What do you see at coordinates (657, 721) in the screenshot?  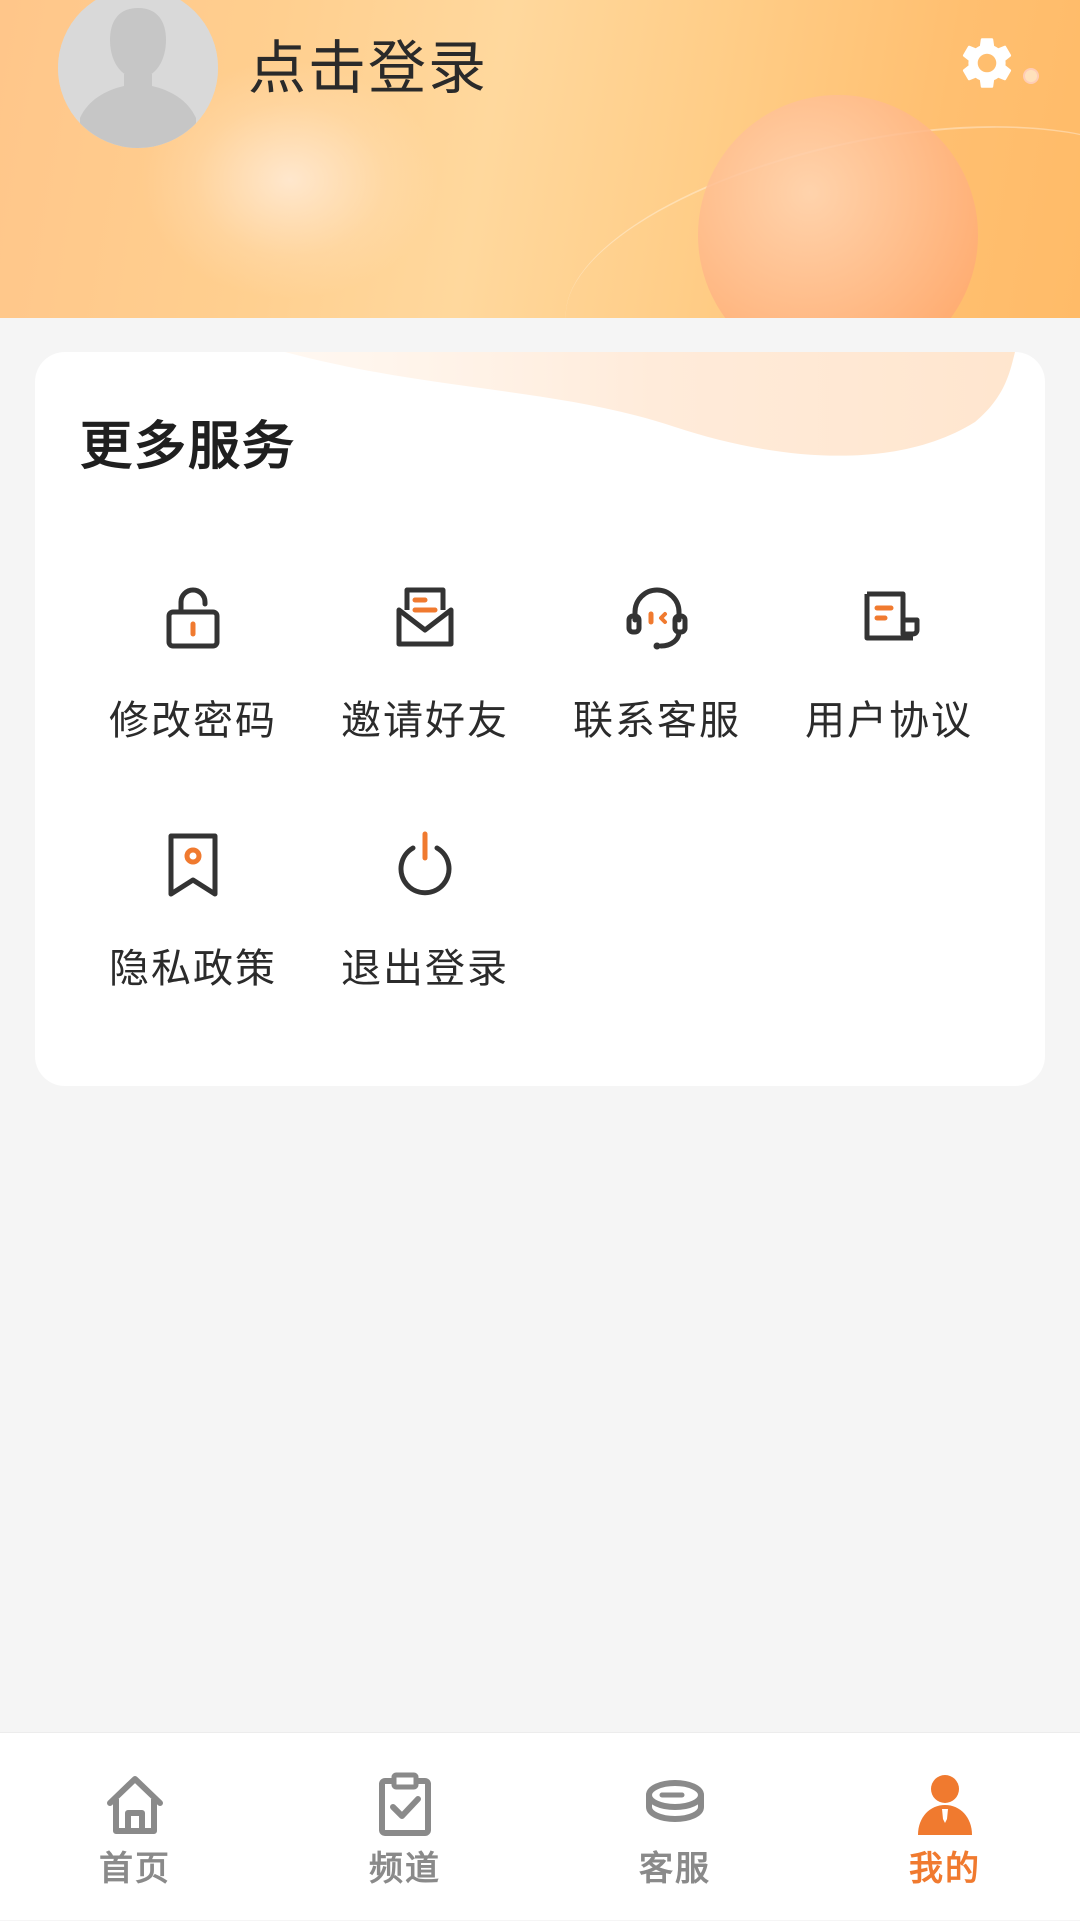 I see `service-label: 联系客服` at bounding box center [657, 721].